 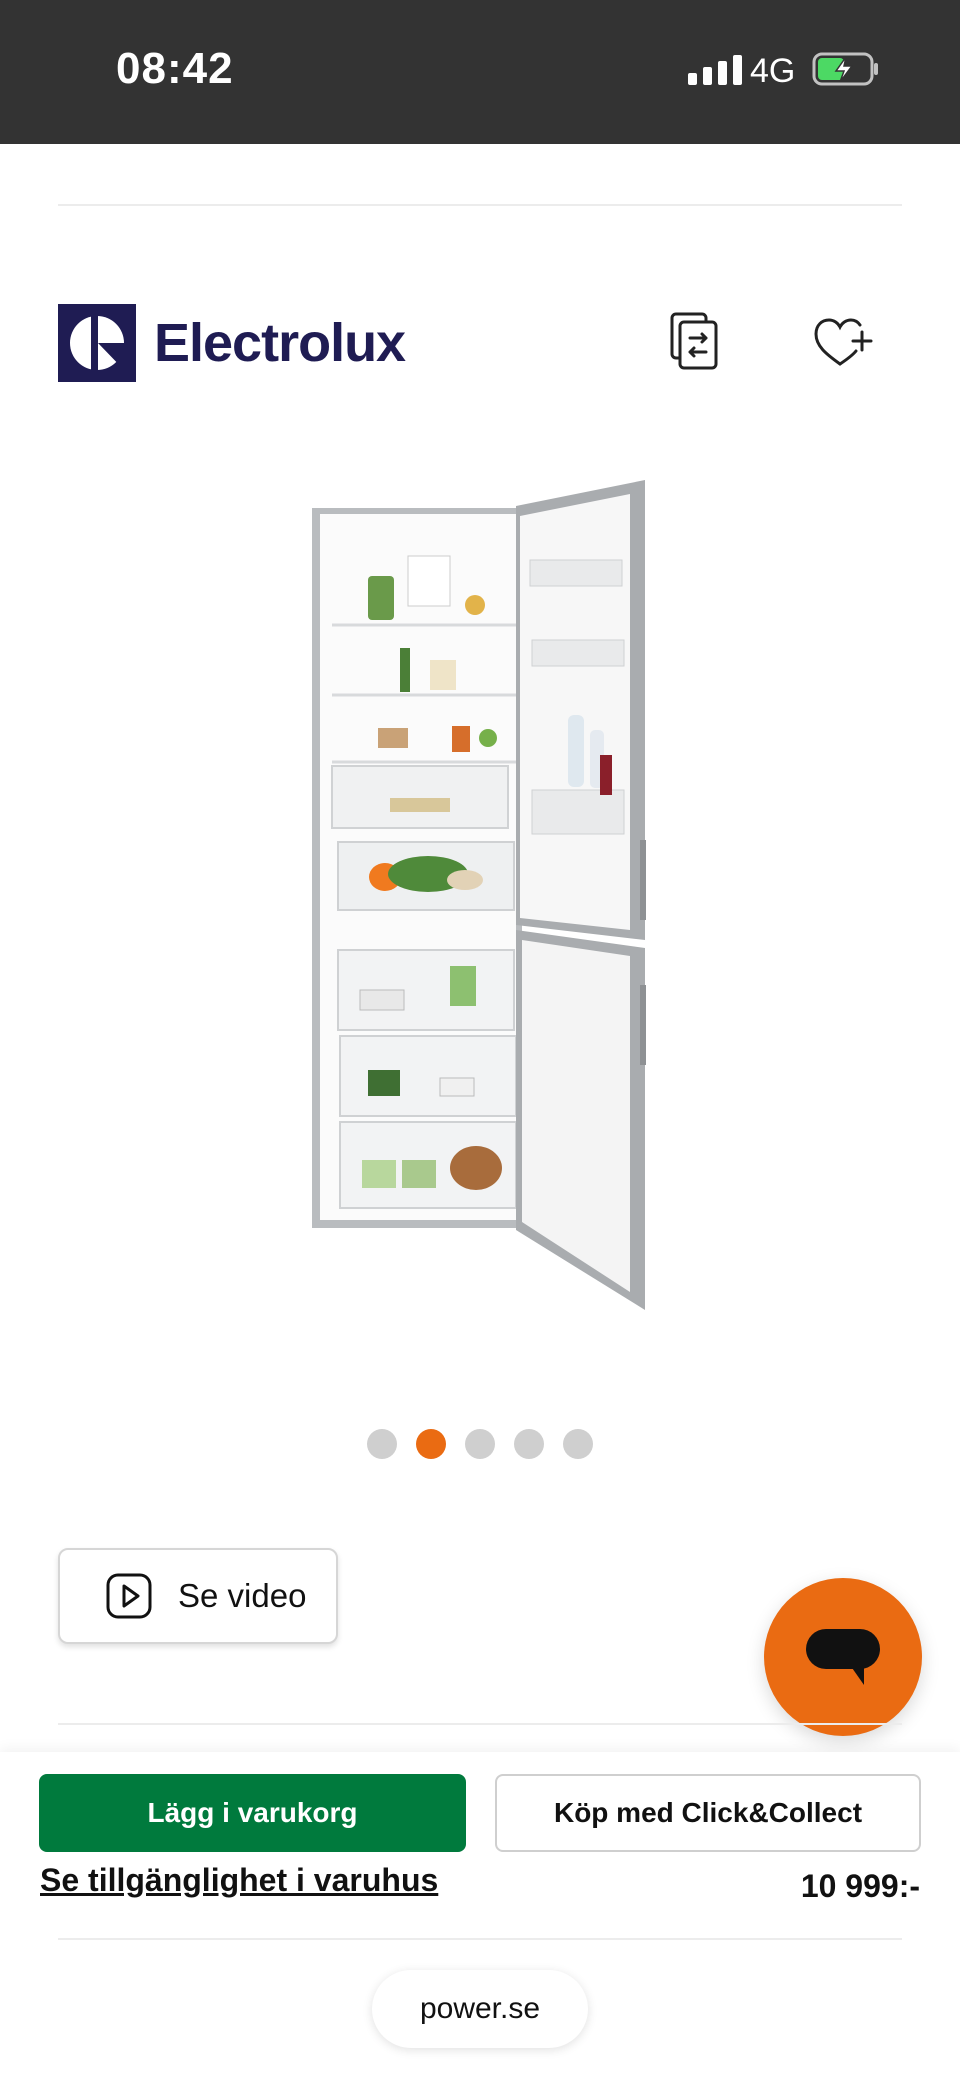 I want to click on brand-name: Electrolux, so click(x=280, y=343).